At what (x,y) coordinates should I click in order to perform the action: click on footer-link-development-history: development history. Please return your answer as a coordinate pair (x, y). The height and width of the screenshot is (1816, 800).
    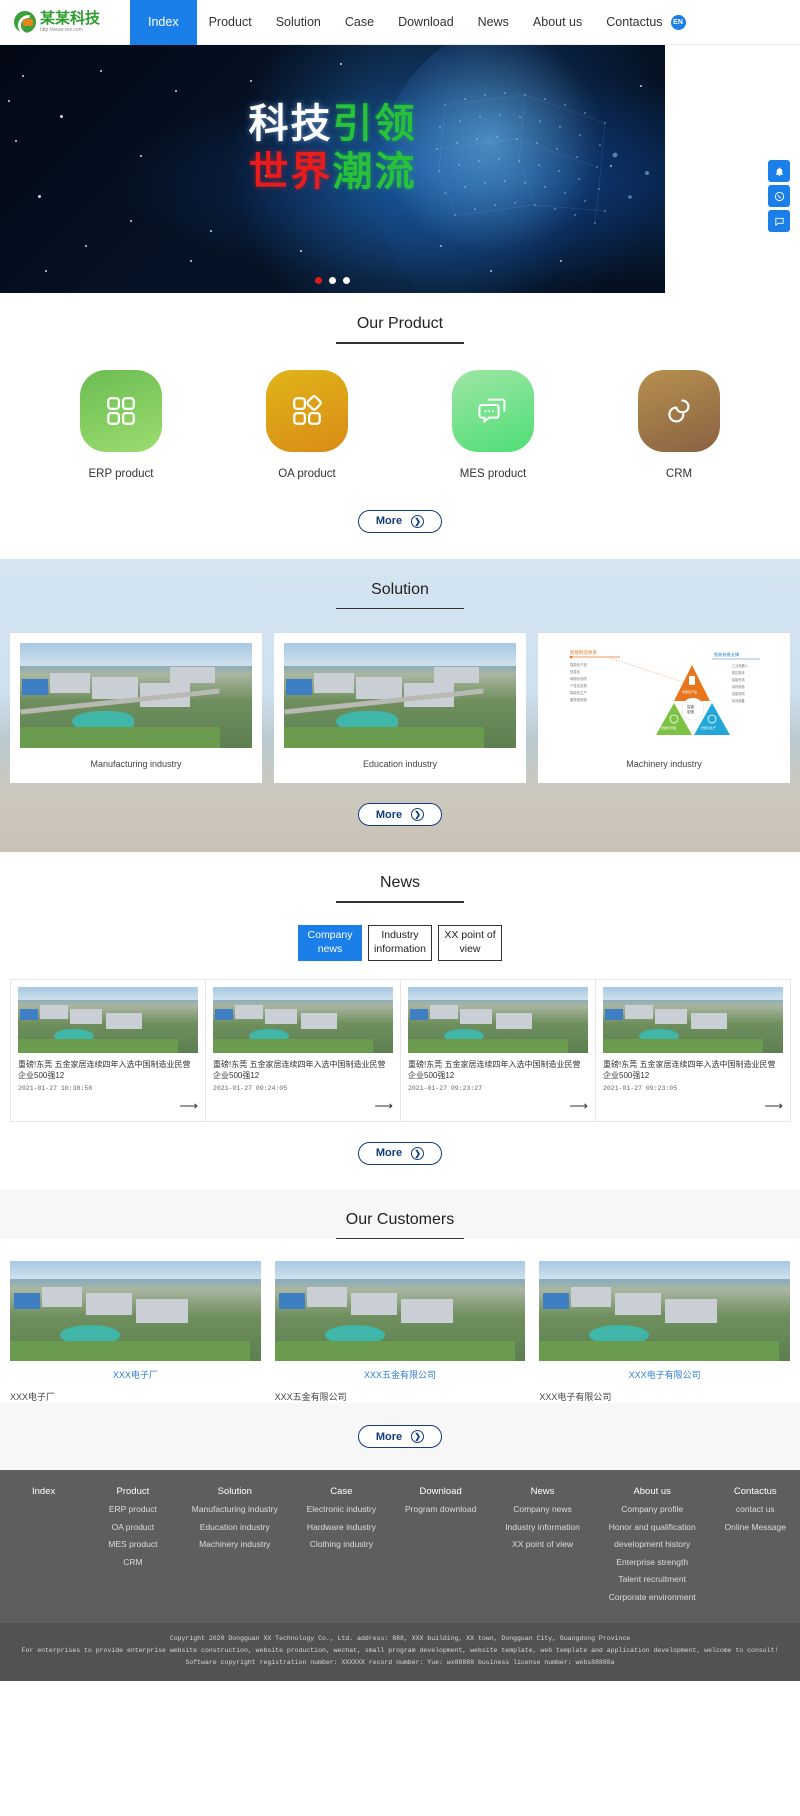
    Looking at the image, I should click on (652, 1544).